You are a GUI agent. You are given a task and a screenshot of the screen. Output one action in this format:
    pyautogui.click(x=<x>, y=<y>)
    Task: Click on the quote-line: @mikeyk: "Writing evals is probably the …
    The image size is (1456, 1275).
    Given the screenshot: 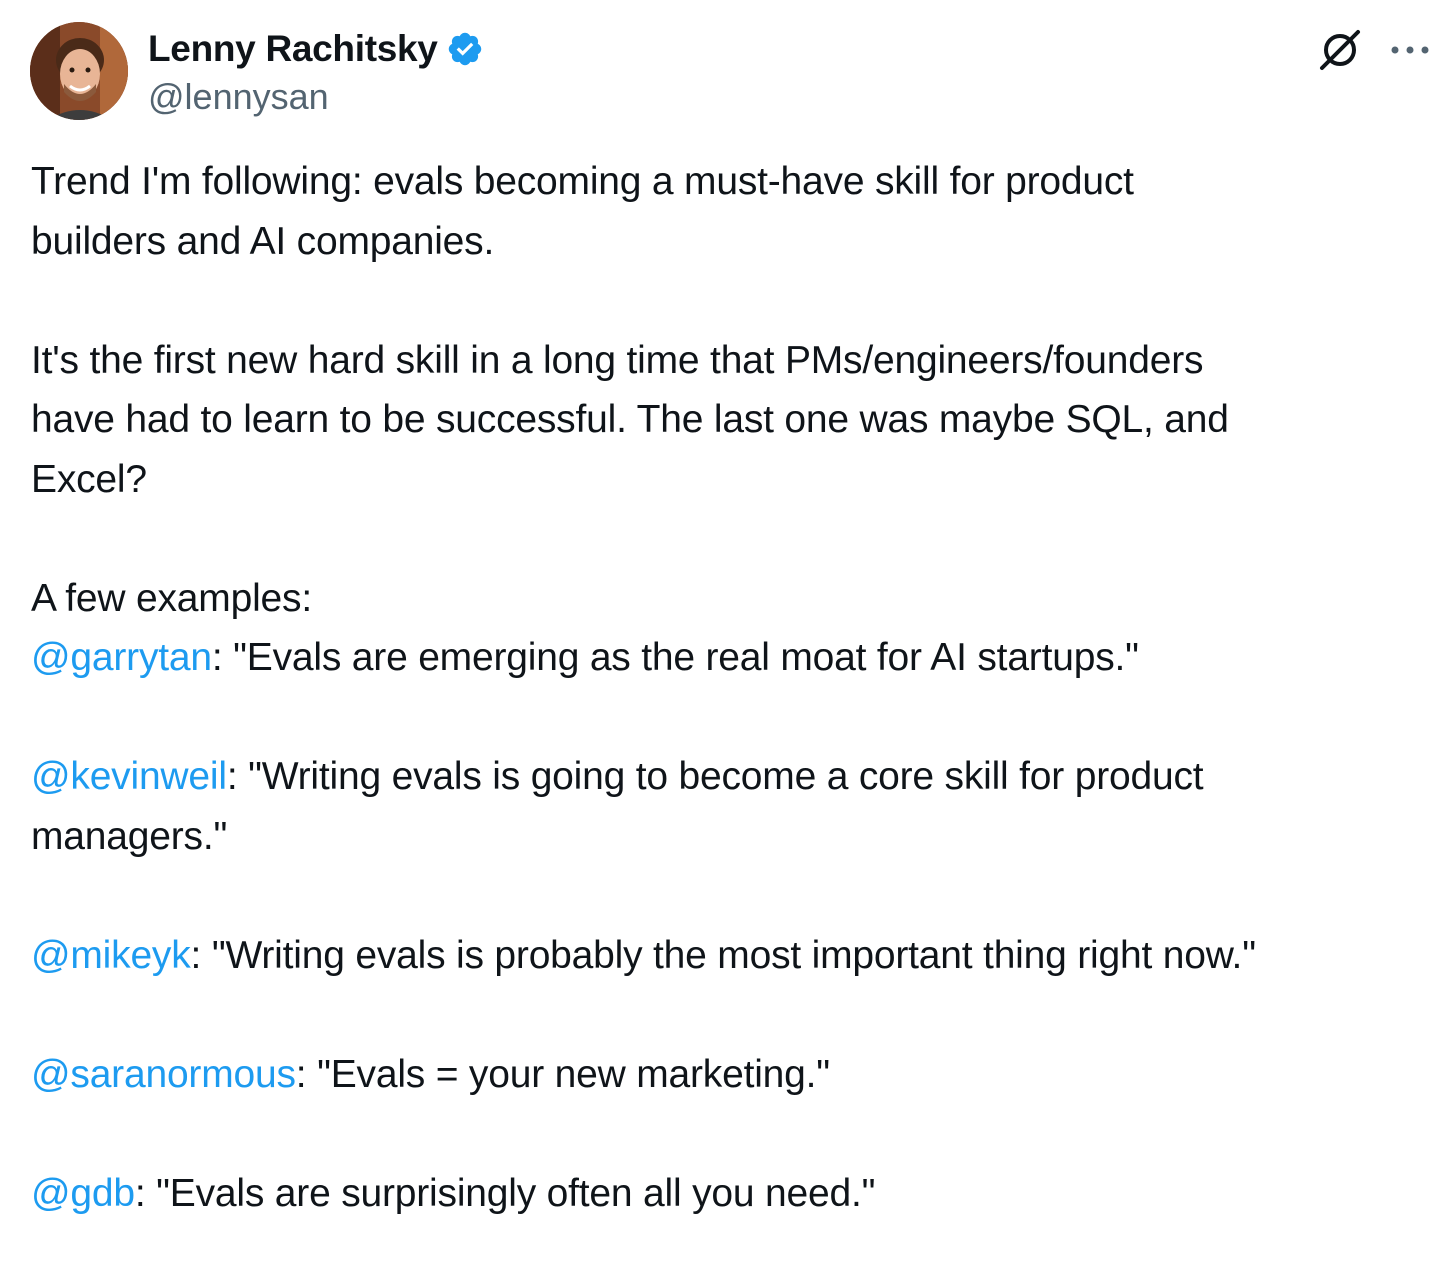 What is the action you would take?
    pyautogui.click(x=731, y=956)
    